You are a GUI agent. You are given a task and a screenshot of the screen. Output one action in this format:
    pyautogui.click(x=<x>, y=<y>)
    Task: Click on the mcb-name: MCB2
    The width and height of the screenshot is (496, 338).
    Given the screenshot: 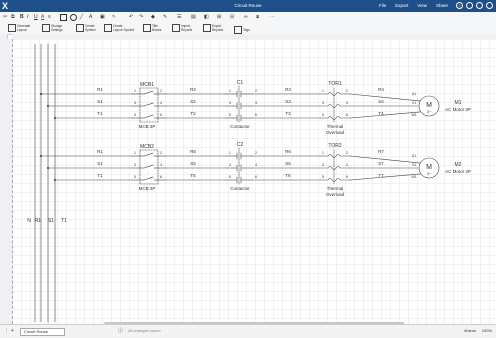 What is the action you would take?
    pyautogui.click(x=147, y=147)
    